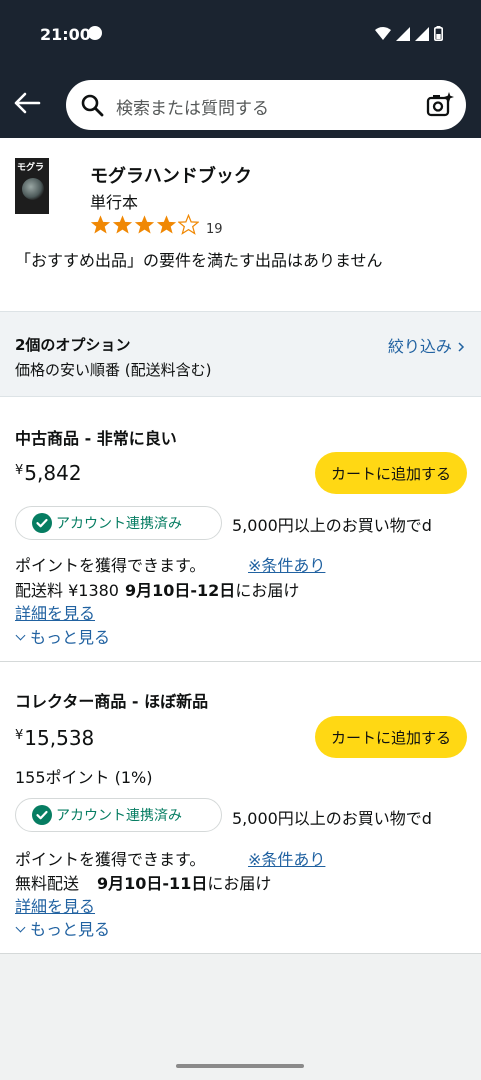 The height and width of the screenshot is (1080, 481). What do you see at coordinates (73, 345) in the screenshot?
I see `options-count: 2個のオプション` at bounding box center [73, 345].